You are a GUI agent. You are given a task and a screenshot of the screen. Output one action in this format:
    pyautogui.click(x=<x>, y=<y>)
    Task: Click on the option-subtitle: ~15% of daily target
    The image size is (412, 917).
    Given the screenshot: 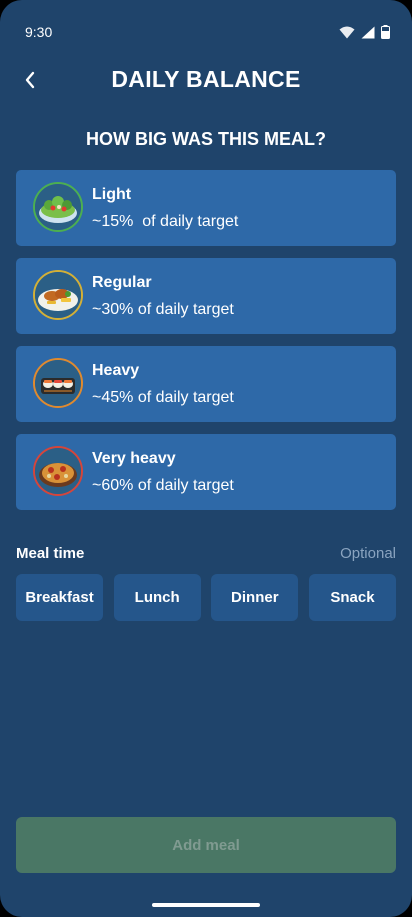 What is the action you would take?
    pyautogui.click(x=165, y=221)
    